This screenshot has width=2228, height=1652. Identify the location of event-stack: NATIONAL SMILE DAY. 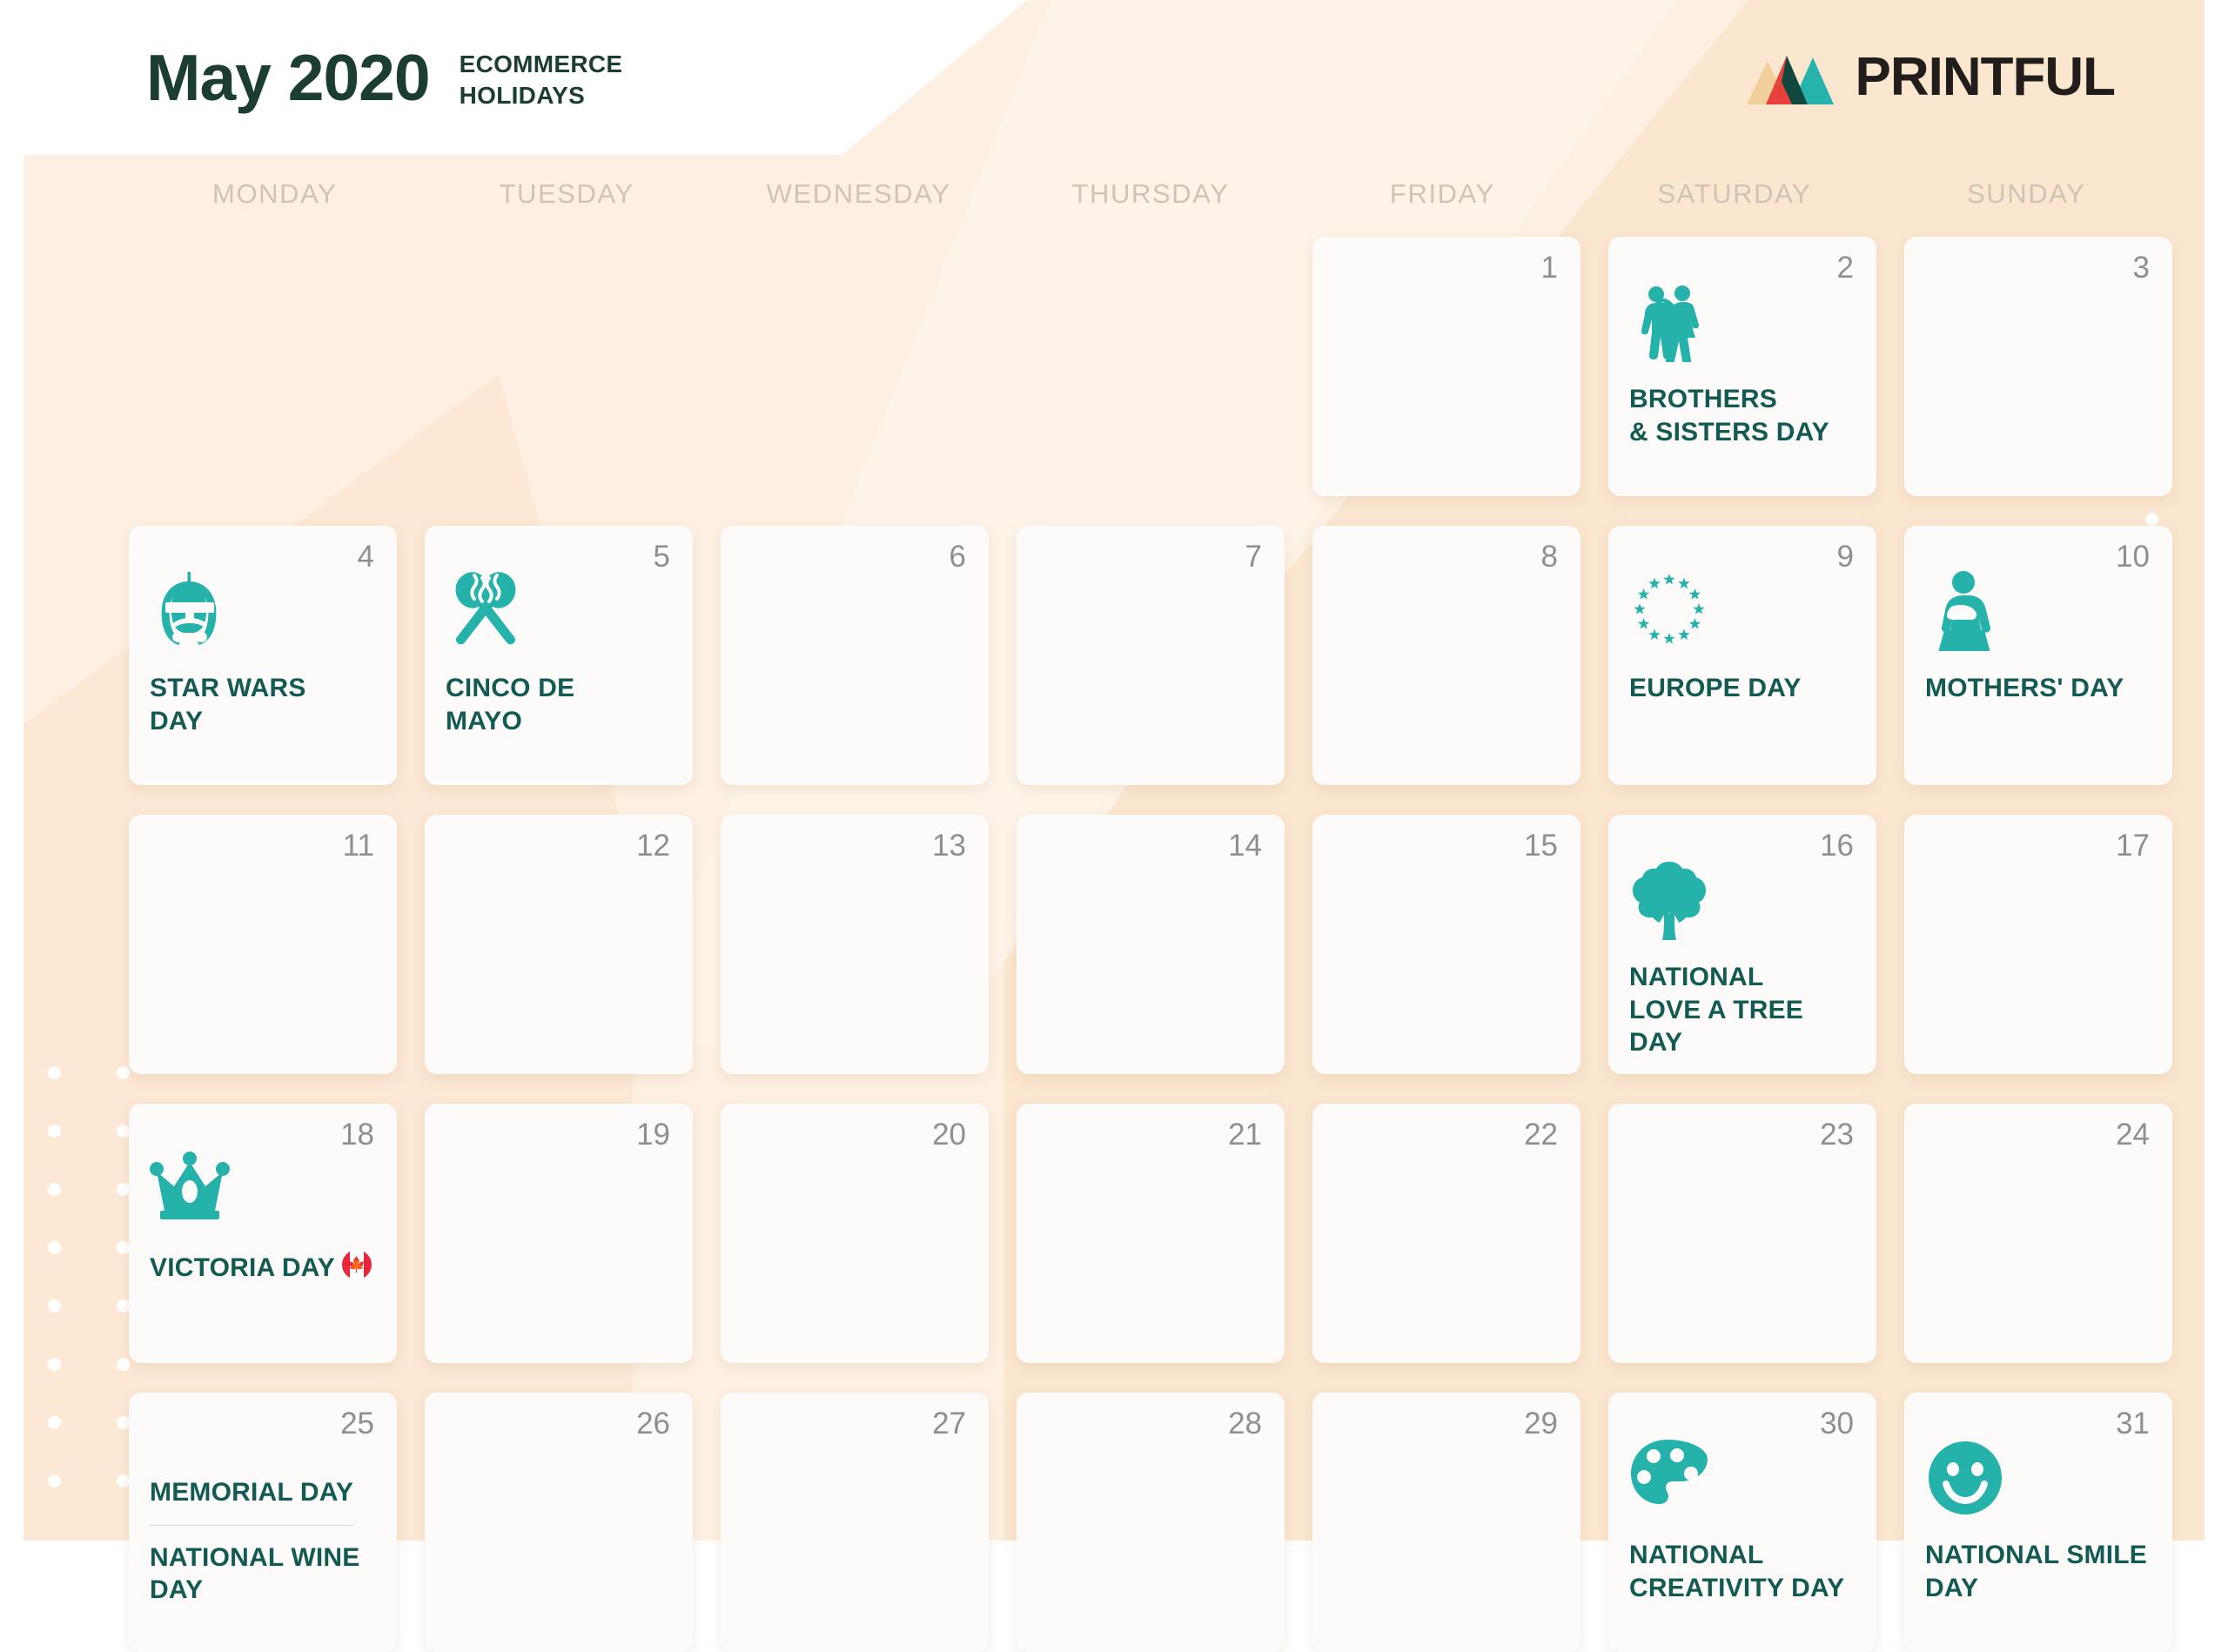
(2040, 1572).